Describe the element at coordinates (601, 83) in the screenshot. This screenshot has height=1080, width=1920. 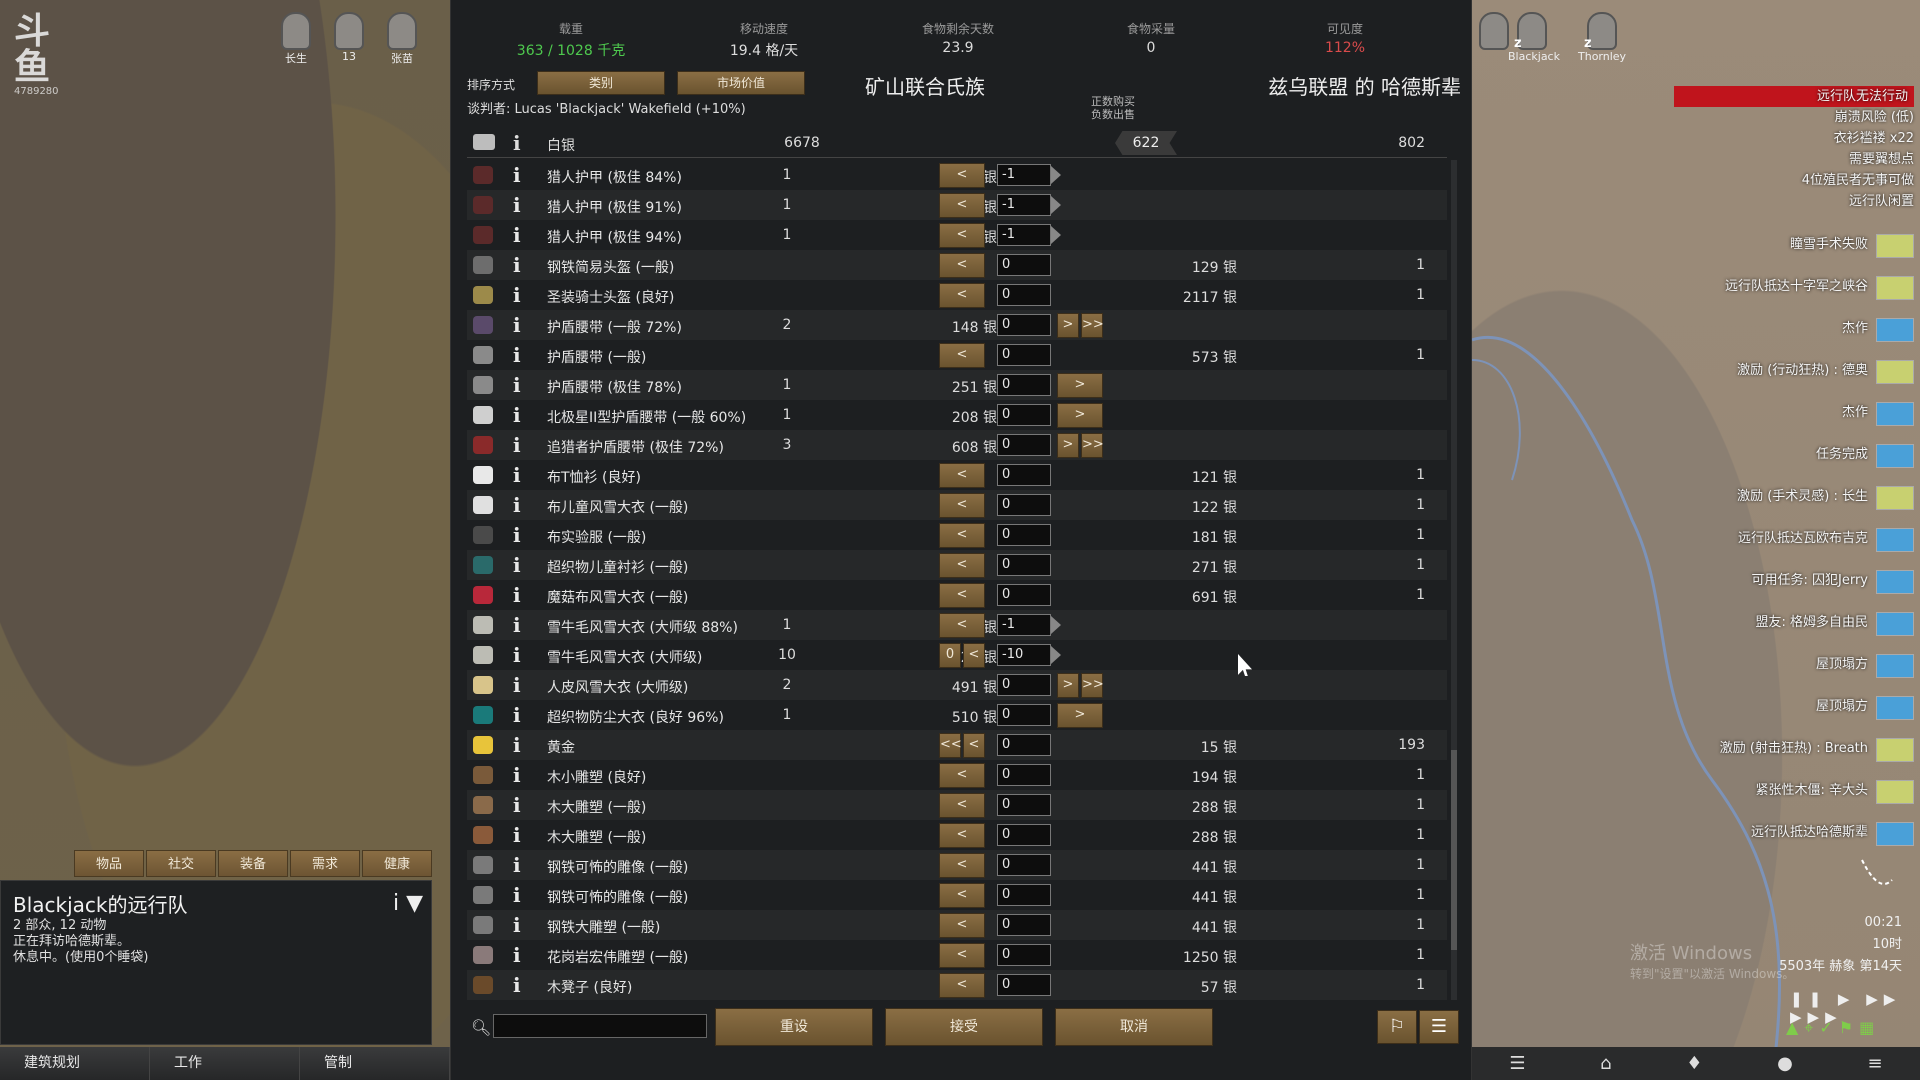
I see `sort-category-button: 类别` at that location.